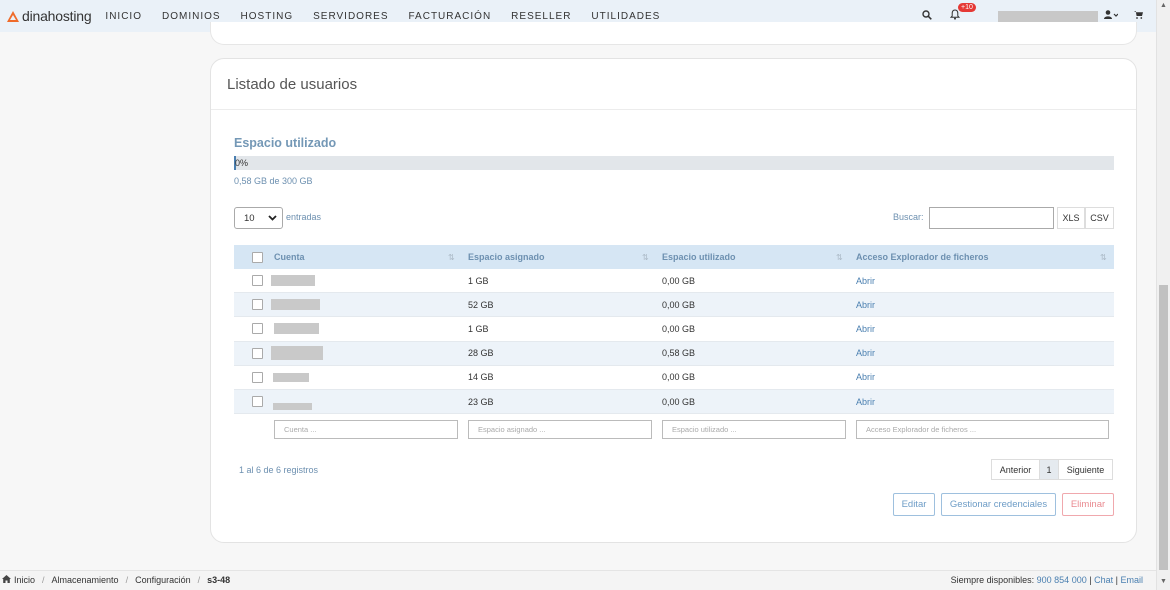 The width and height of the screenshot is (1170, 590). What do you see at coordinates (285, 143) in the screenshot?
I see `space-used-title: Espacio utilizado` at bounding box center [285, 143].